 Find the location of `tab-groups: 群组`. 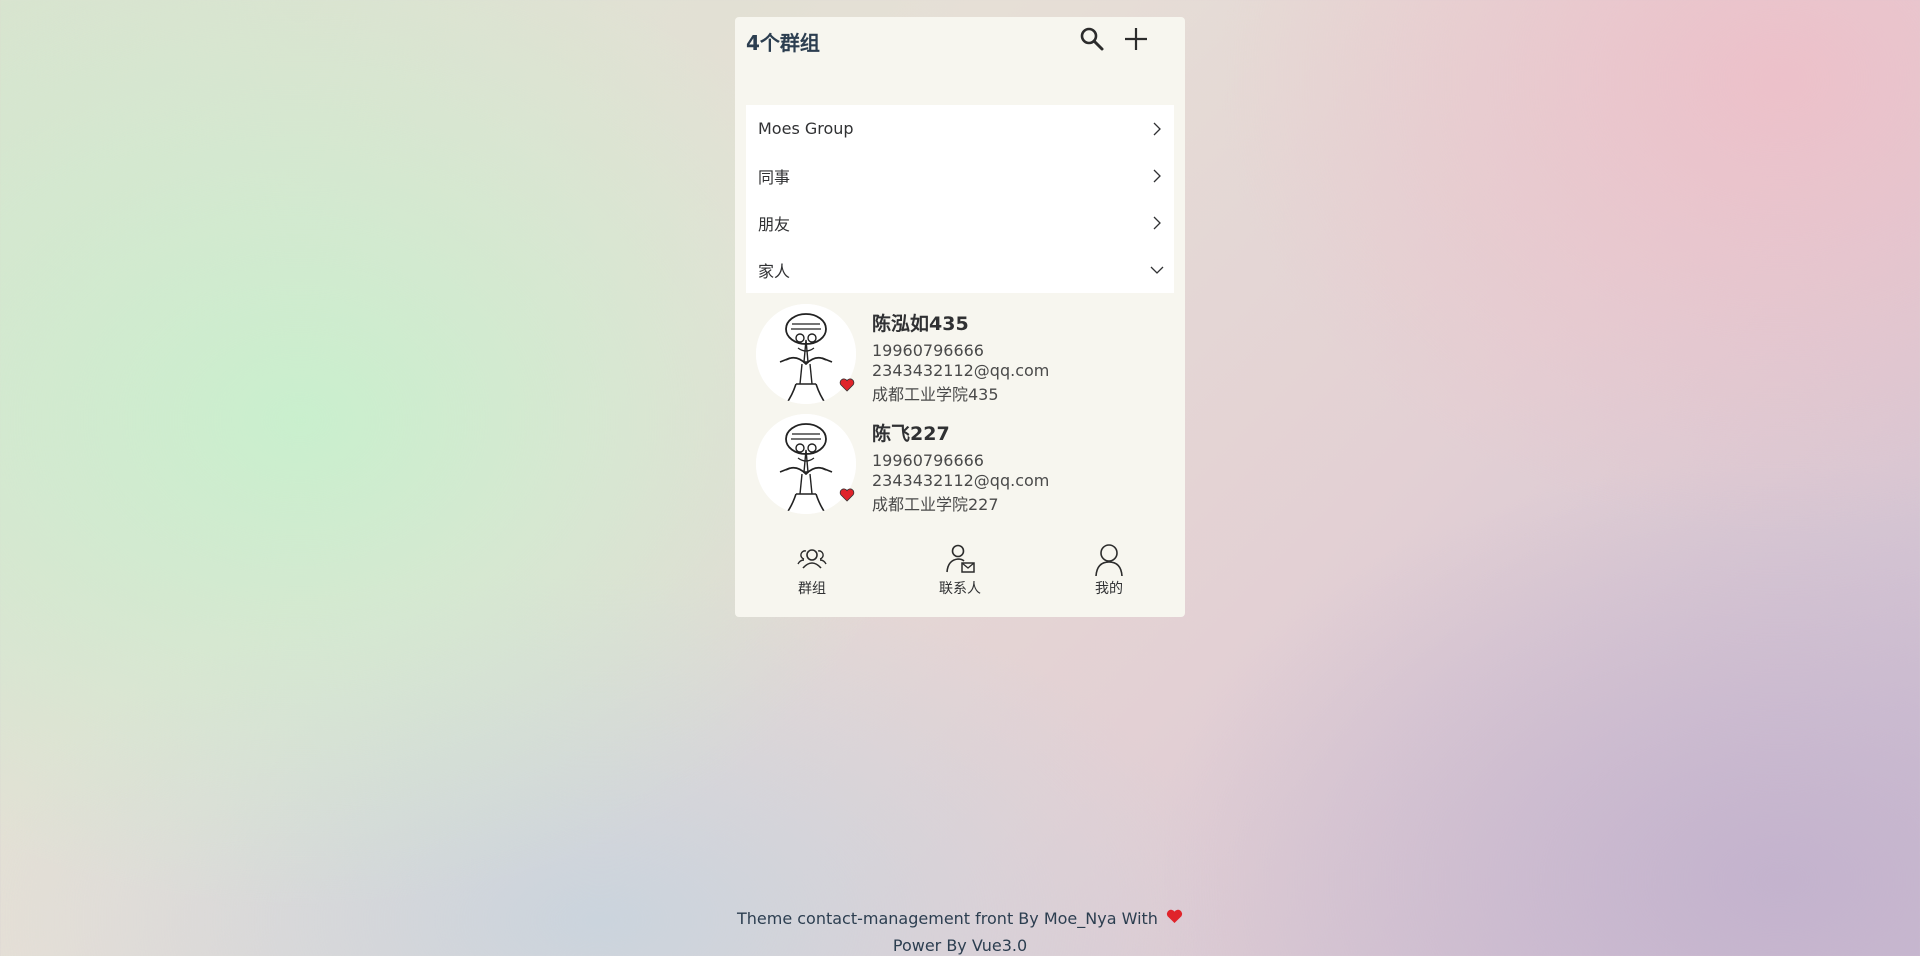

tab-groups: 群组 is located at coordinates (812, 570).